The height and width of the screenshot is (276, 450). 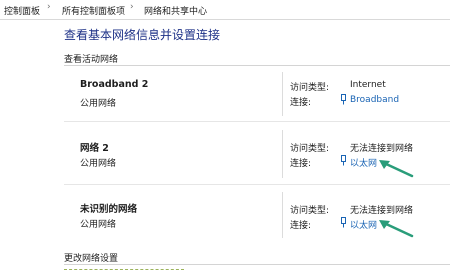 I want to click on connection-icon, so click(x=343, y=99).